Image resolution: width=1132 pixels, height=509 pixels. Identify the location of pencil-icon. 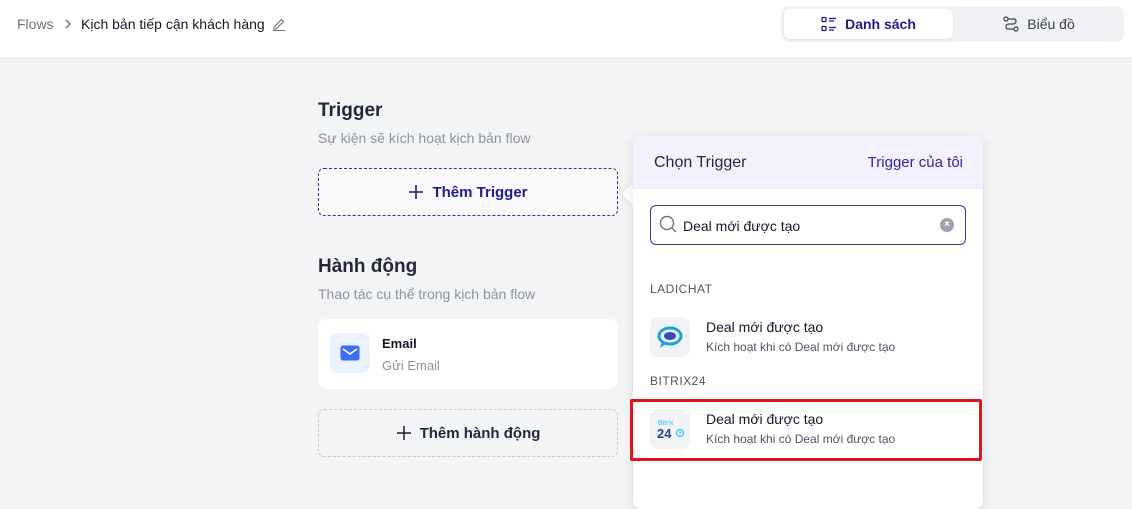
(279, 24).